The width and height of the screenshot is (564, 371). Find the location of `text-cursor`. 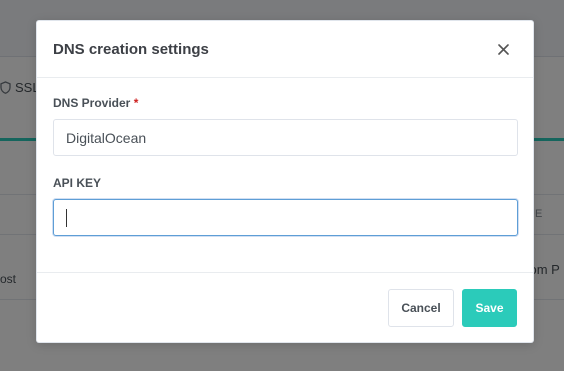

text-cursor is located at coordinates (66, 217).